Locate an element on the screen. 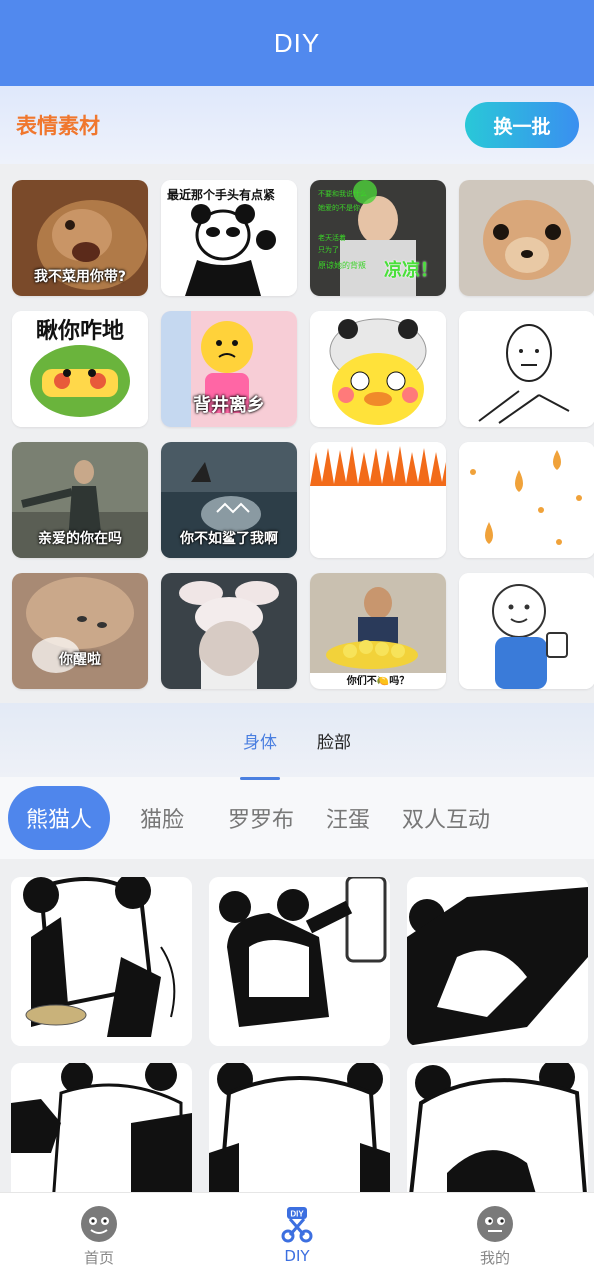 The image size is (594, 1280). duck-hat-image is located at coordinates (378, 369).